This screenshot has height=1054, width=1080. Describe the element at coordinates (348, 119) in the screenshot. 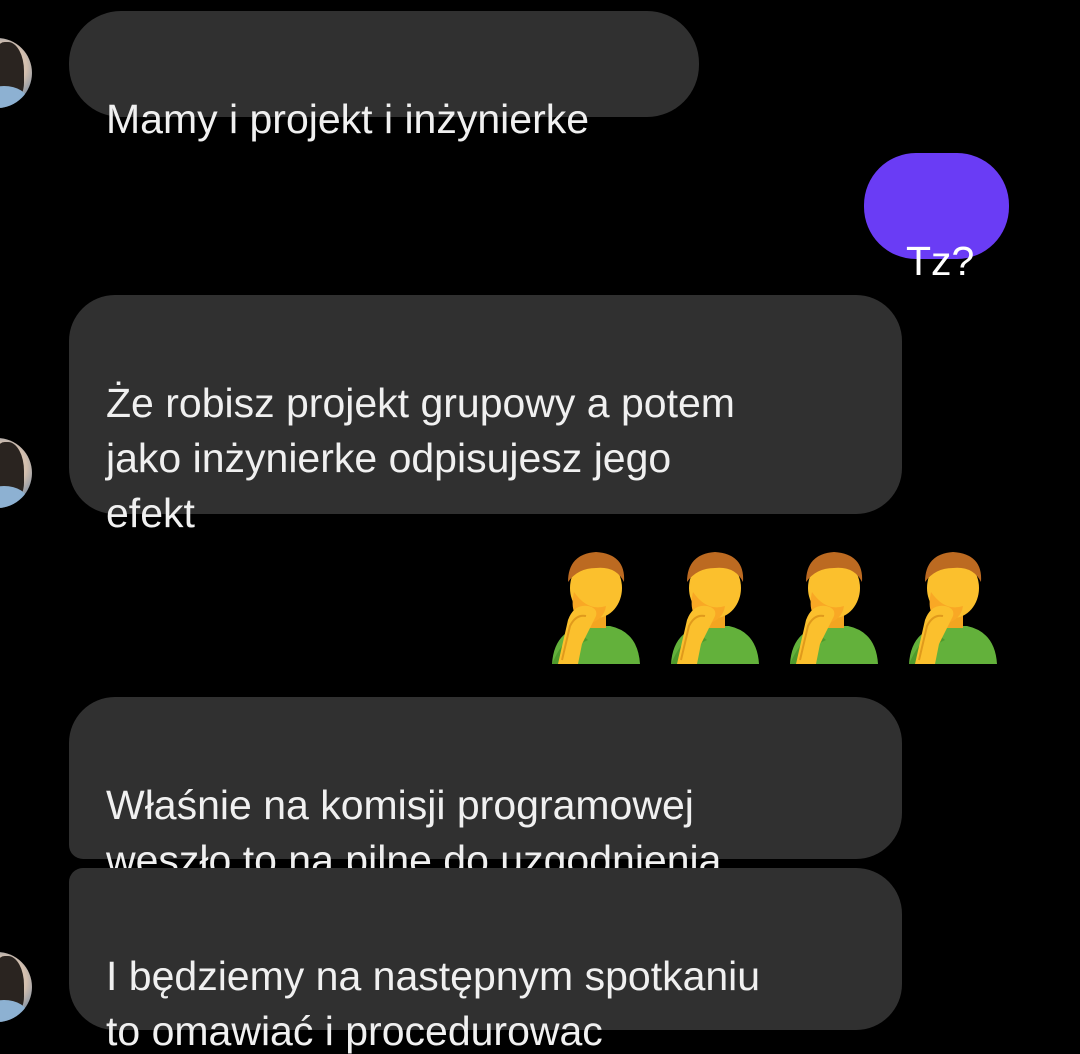

I see `message-text: Mamy i projekt i inżynierke` at that location.